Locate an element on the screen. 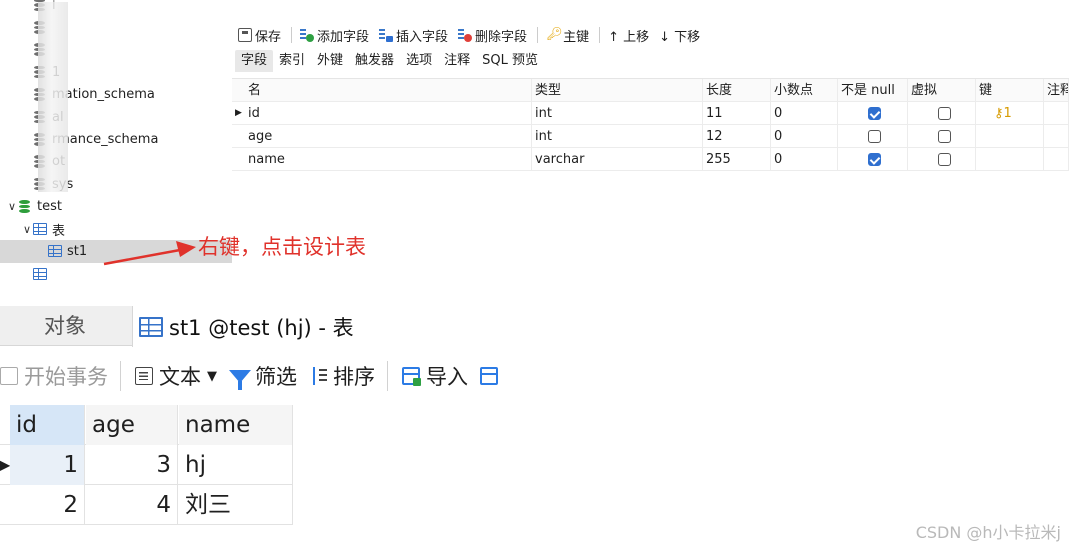 This screenshot has width=1069, height=551. tree-item-label: 表 is located at coordinates (59, 231).